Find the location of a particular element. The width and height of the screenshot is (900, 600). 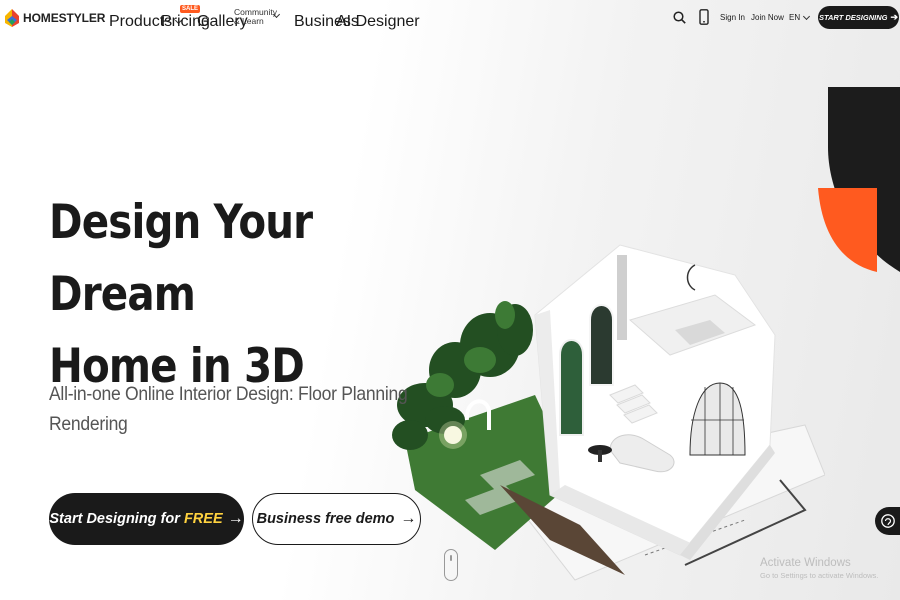

watermark-line2: Go to Settings to activate Windows. is located at coordinates (819, 575).